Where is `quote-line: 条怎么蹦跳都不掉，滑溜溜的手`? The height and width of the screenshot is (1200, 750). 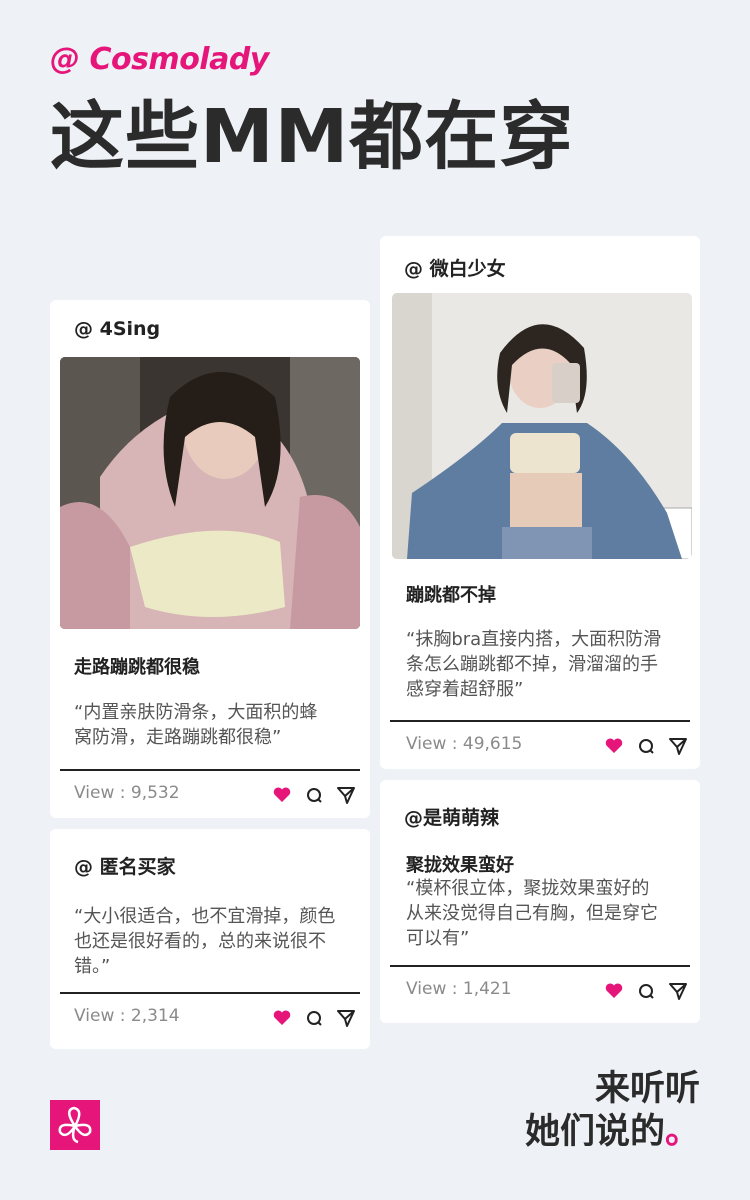
quote-line: 条怎么蹦跳都不掉，滑溜溜的手 is located at coordinates (532, 664).